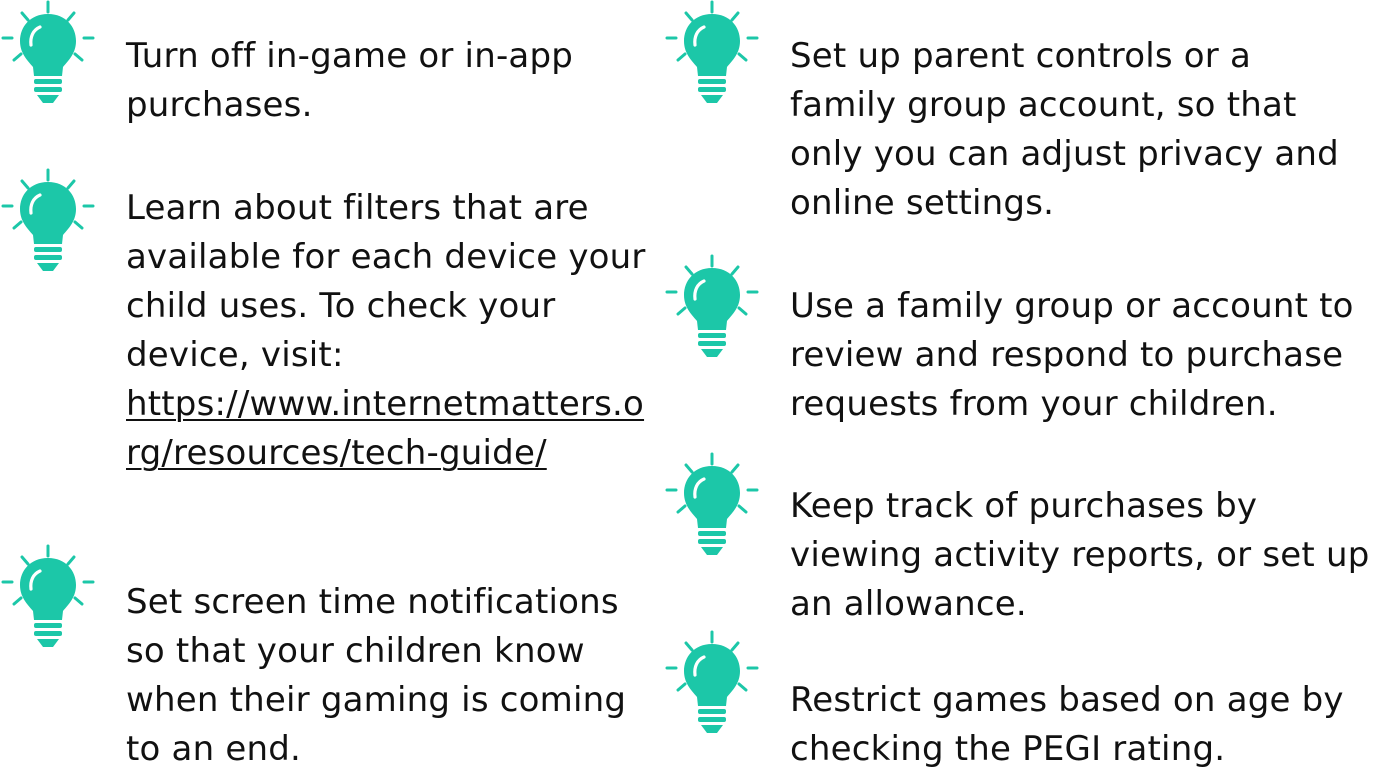 This screenshot has height=778, width=1379. What do you see at coordinates (341, 306) in the screenshot?
I see `tip-line: child uses. To check your` at bounding box center [341, 306].